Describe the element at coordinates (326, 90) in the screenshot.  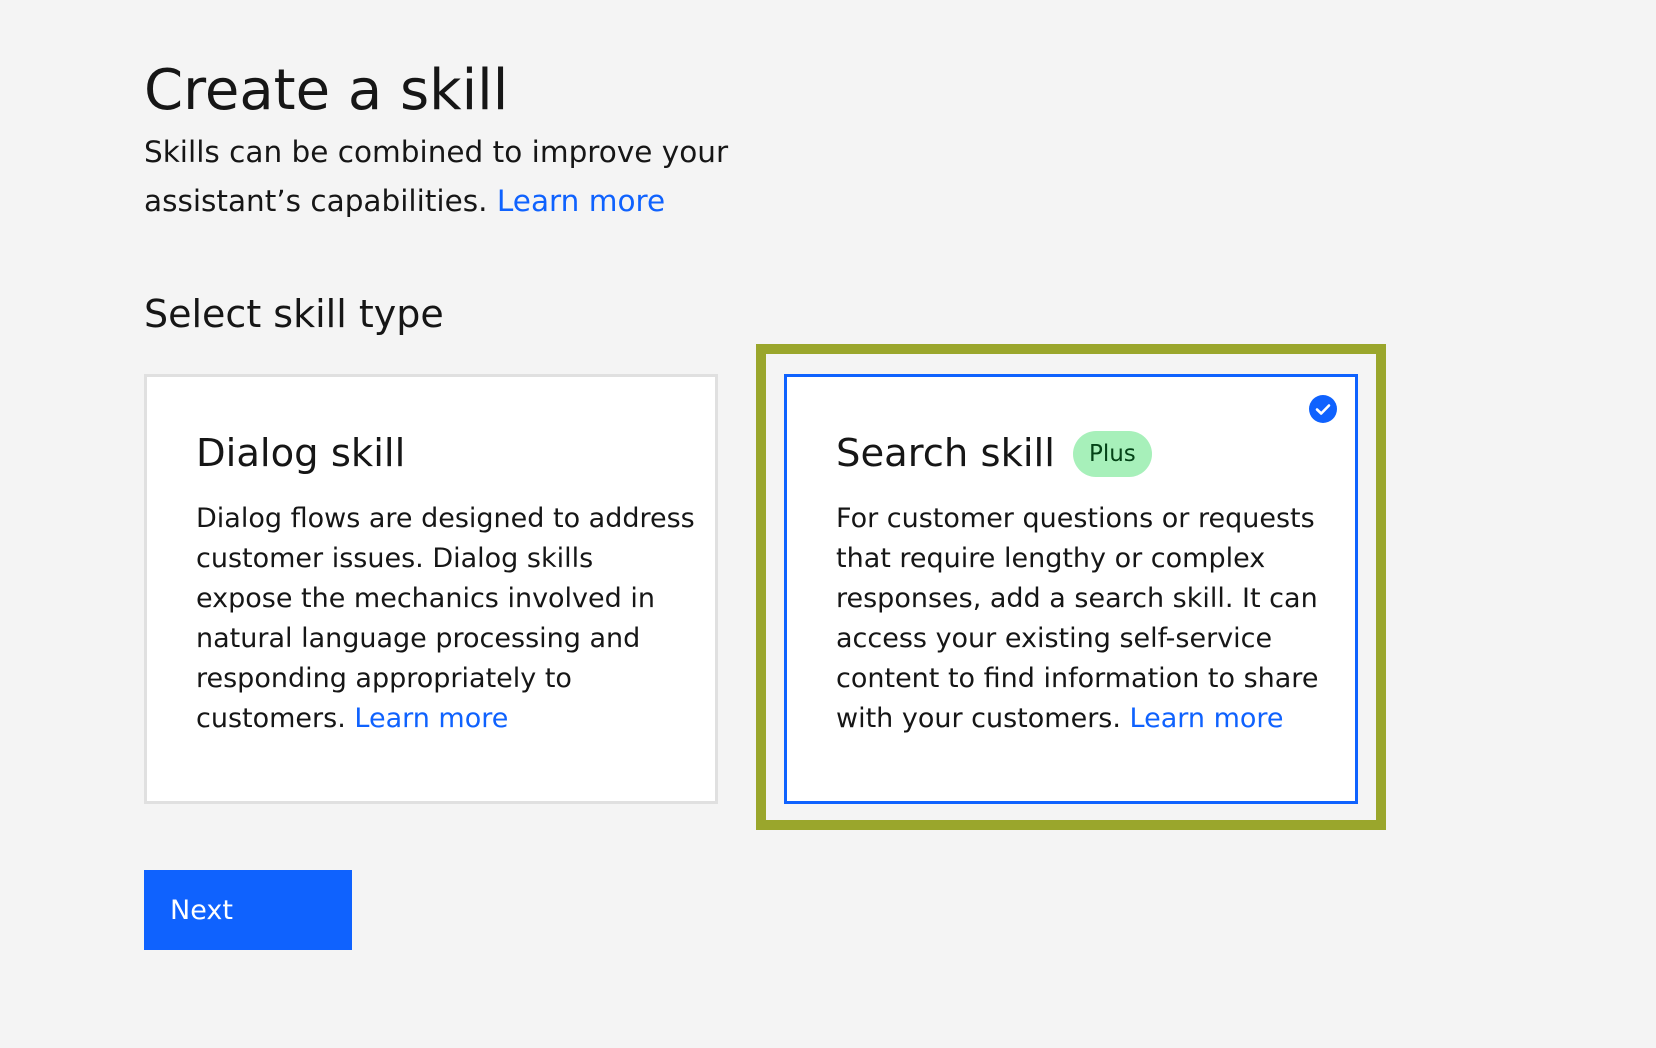
I see `page-title: Create a skill` at that location.